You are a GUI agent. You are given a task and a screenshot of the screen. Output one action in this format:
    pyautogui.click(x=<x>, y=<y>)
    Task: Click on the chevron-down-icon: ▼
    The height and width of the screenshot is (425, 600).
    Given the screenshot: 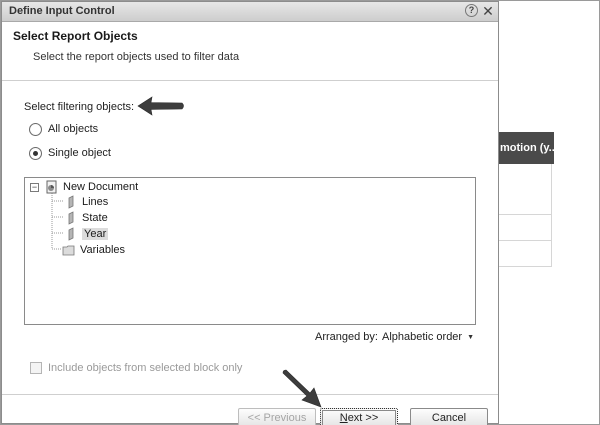 What is the action you would take?
    pyautogui.click(x=470, y=337)
    